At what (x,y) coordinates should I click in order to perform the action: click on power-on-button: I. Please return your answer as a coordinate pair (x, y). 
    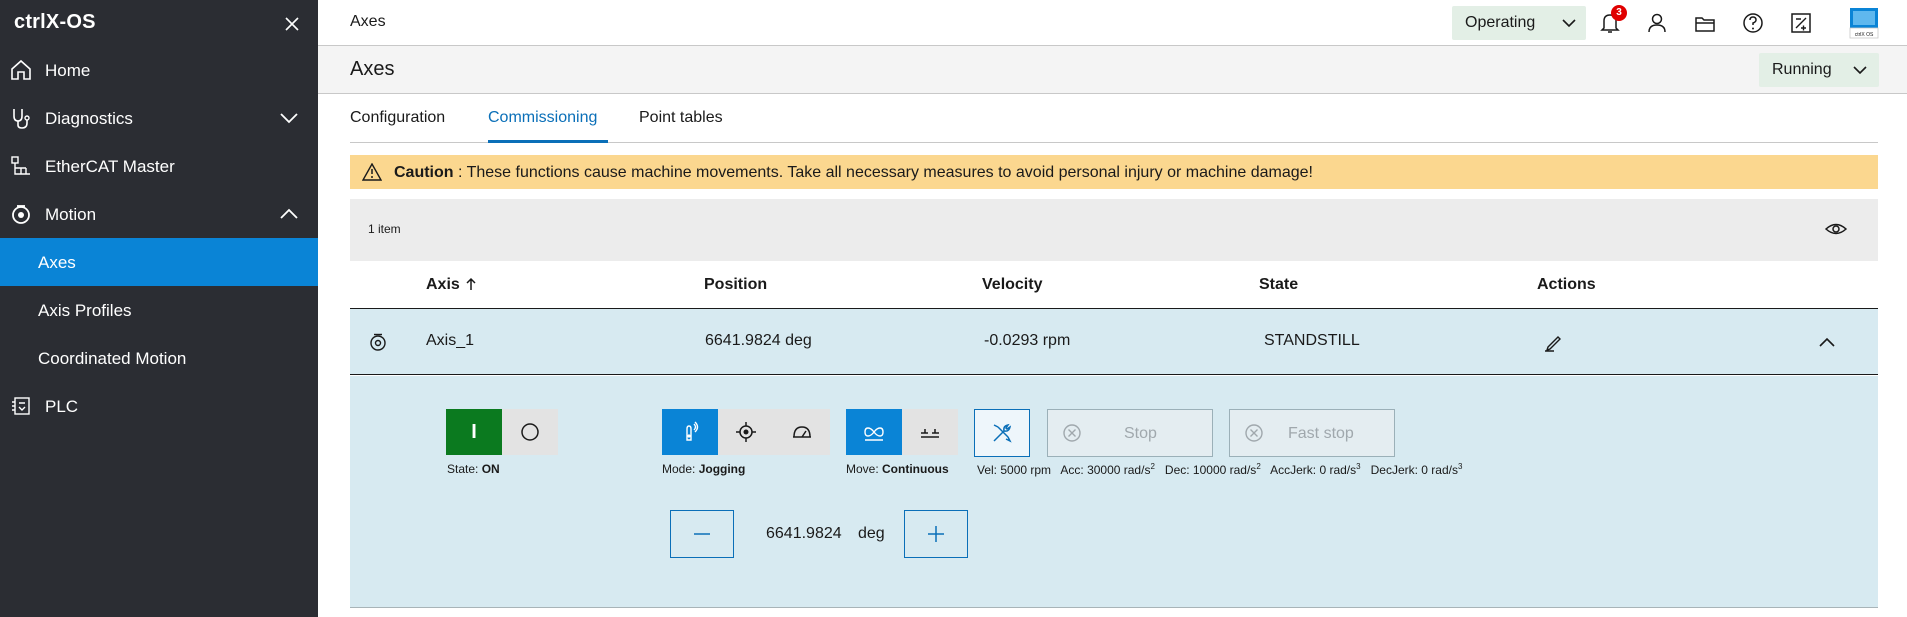
    Looking at the image, I should click on (474, 432).